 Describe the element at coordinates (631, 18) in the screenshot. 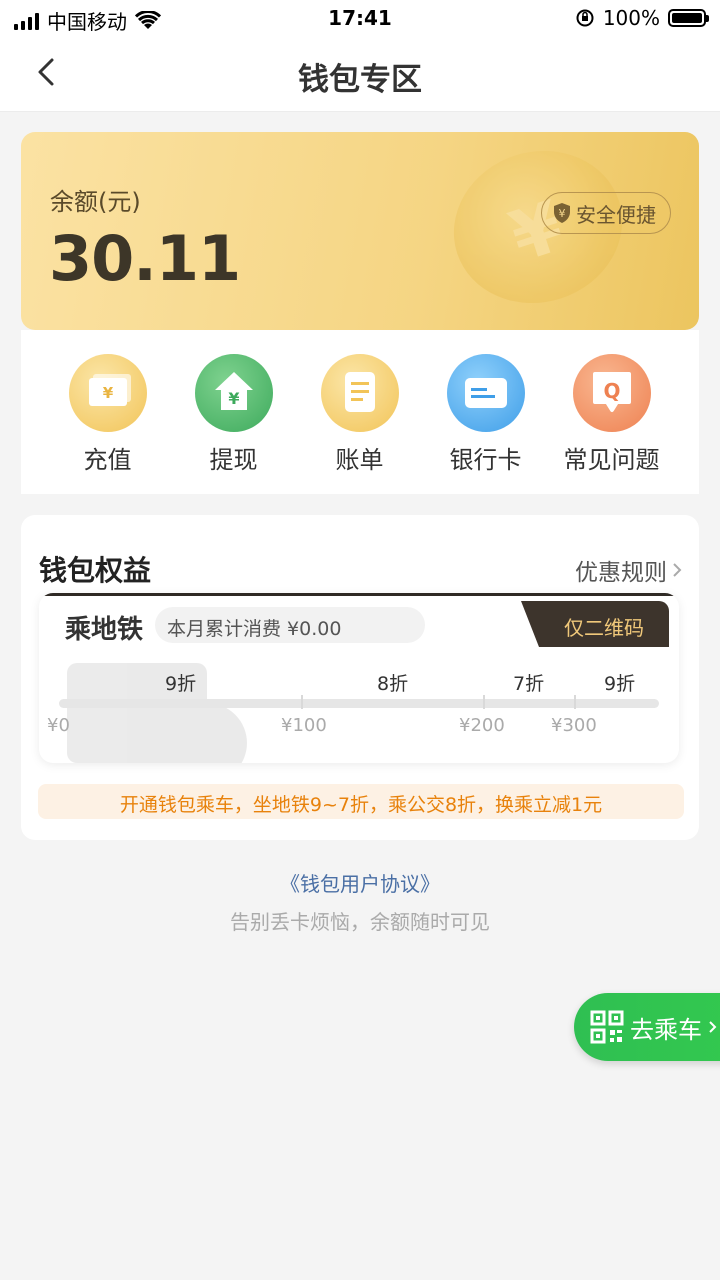

I see `battery-percent: 100%` at that location.